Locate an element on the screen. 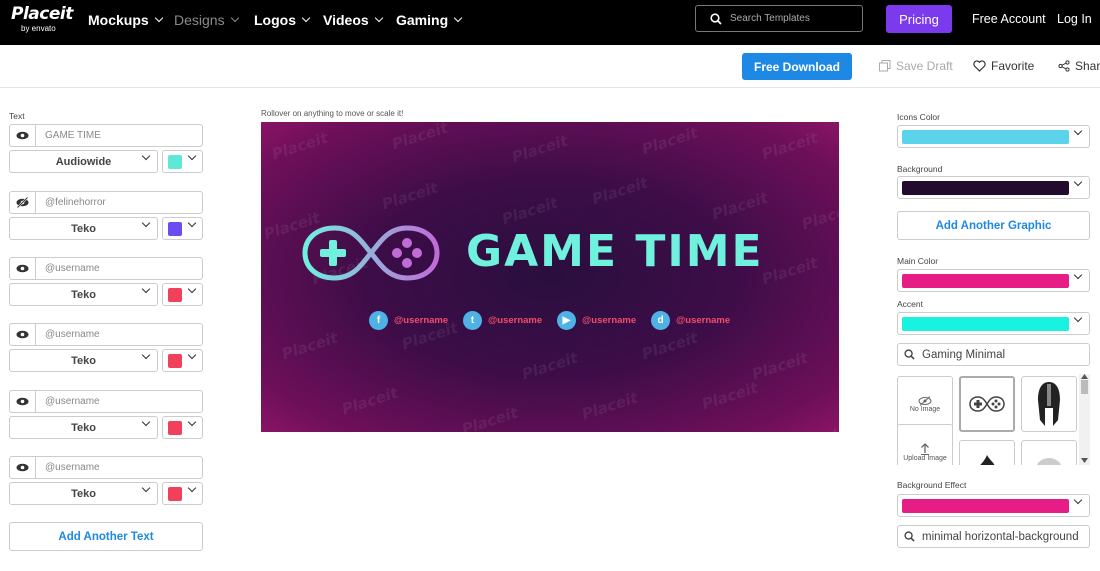 The height and width of the screenshot is (571, 1100). text-field-row: GAME TIME is located at coordinates (106, 135).